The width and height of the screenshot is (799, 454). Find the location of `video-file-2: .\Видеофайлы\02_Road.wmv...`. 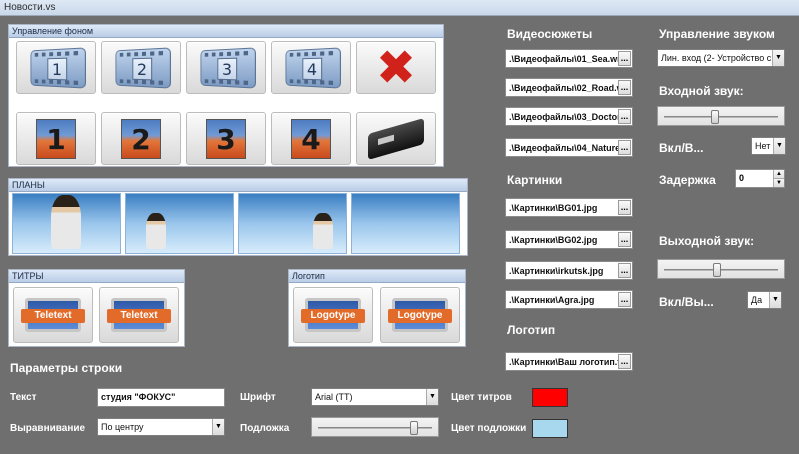

video-file-2: .\Видеофайлы\02_Road.wmv... is located at coordinates (569, 87).